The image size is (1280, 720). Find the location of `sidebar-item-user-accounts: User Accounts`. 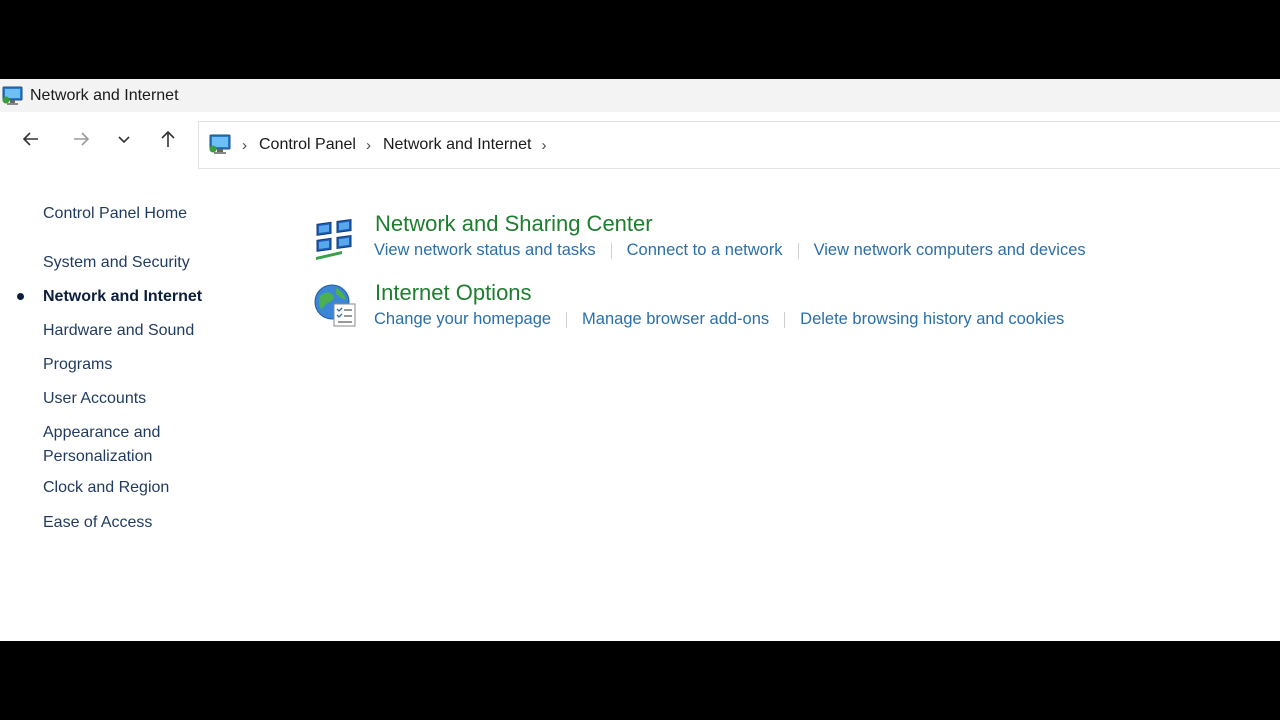

sidebar-item-user-accounts: User Accounts is located at coordinates (94, 399).